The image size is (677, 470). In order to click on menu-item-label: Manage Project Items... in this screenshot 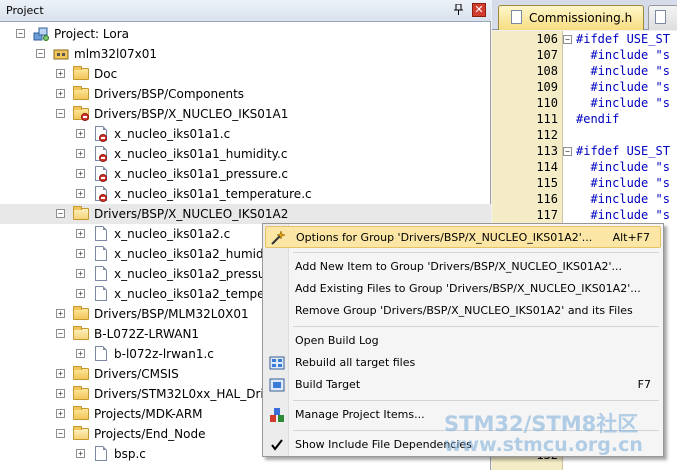, I will do `click(360, 414)`.